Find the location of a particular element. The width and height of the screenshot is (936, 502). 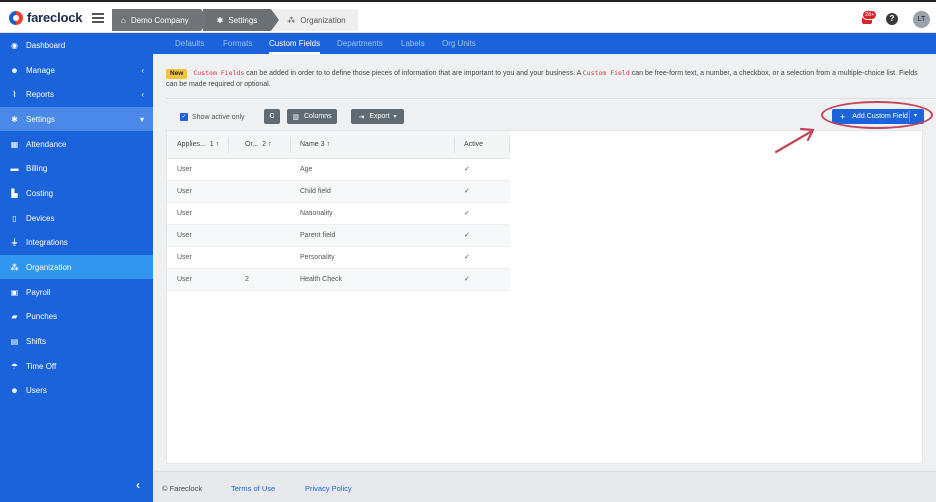

tablet-icon: ▯ is located at coordinates (14, 218).